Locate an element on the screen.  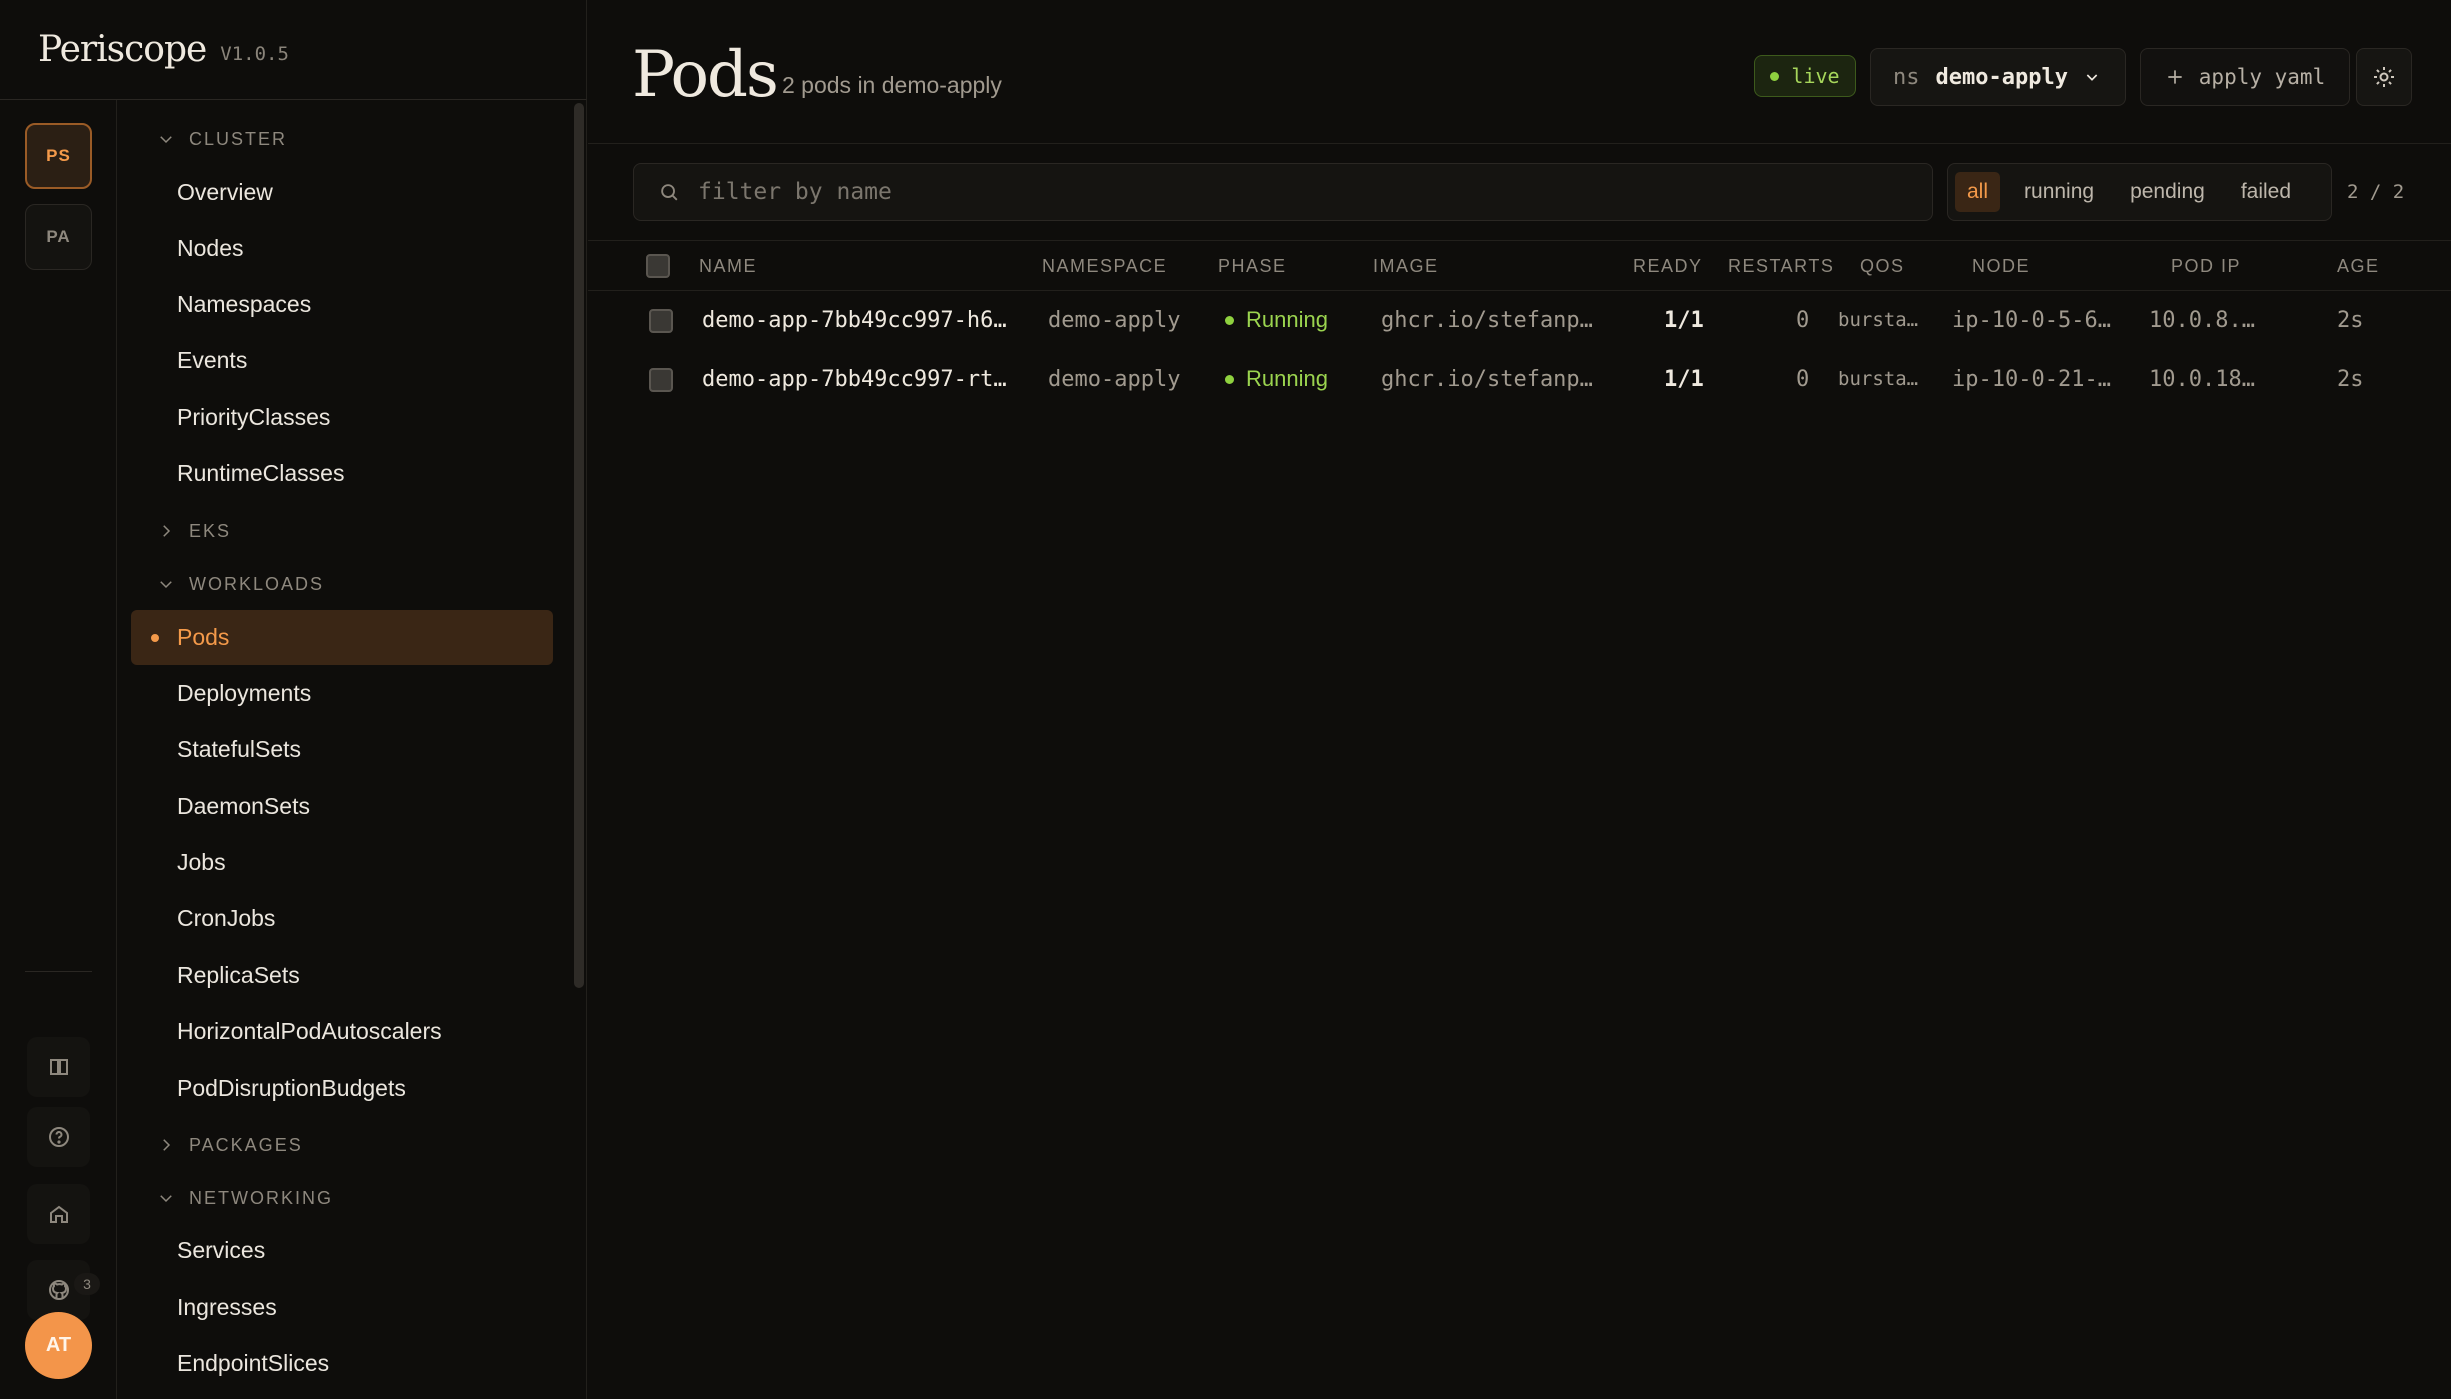
active-indicator-dot is located at coordinates (155, 637).